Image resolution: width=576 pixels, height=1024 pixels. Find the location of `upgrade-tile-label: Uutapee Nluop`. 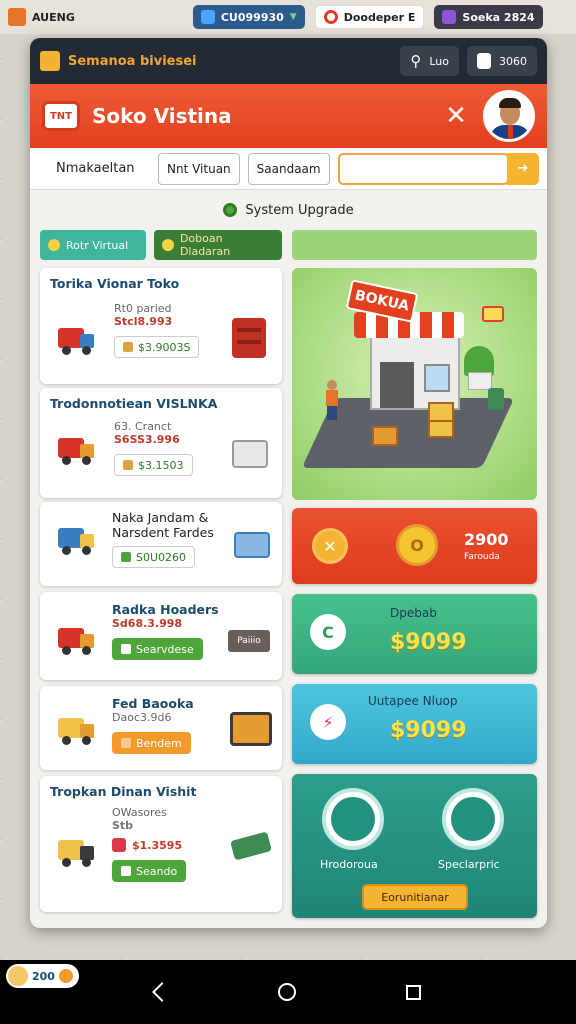

upgrade-tile-label: Uutapee Nluop is located at coordinates (413, 701).